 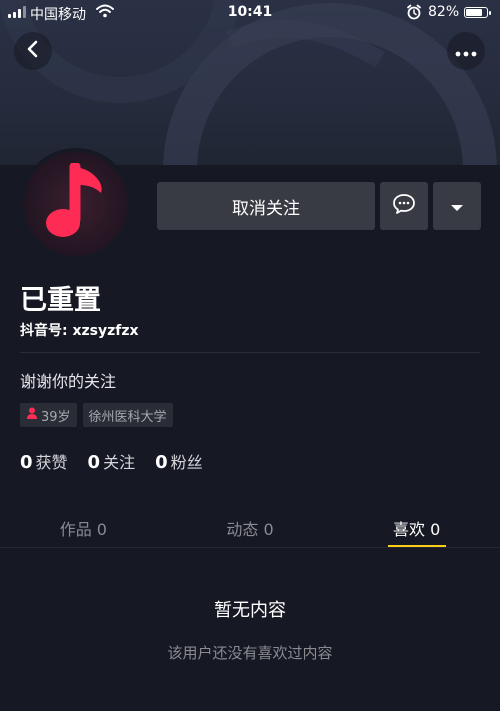 I want to click on school-tag: 徐州医科大学, so click(x=127, y=415).